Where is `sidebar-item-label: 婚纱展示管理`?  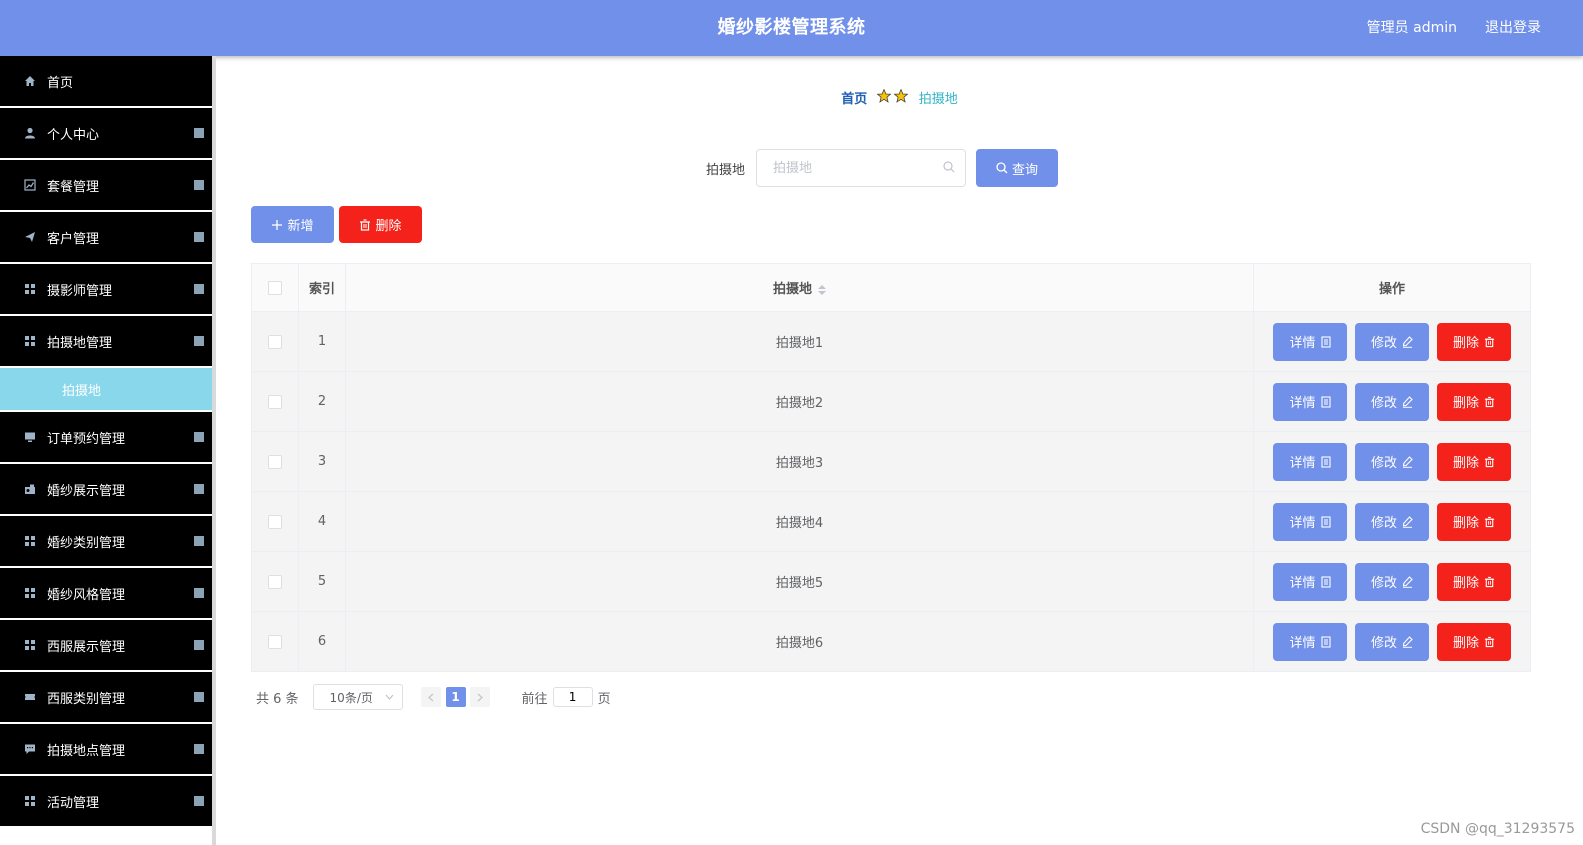
sidebar-item-label: 婚纱展示管理 is located at coordinates (86, 491).